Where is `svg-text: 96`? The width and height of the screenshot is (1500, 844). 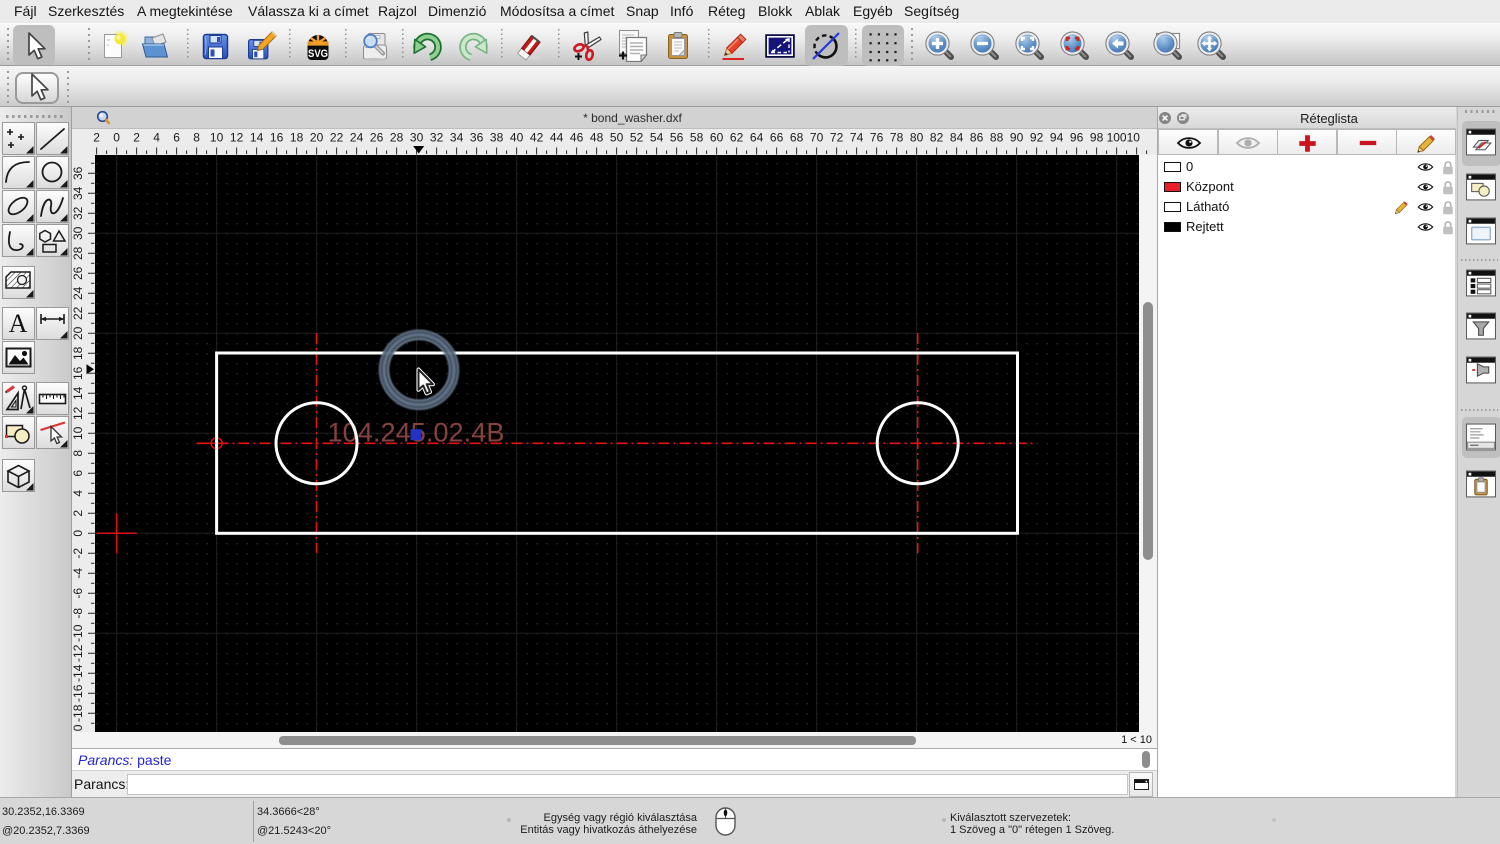
svg-text: 96 is located at coordinates (1077, 138).